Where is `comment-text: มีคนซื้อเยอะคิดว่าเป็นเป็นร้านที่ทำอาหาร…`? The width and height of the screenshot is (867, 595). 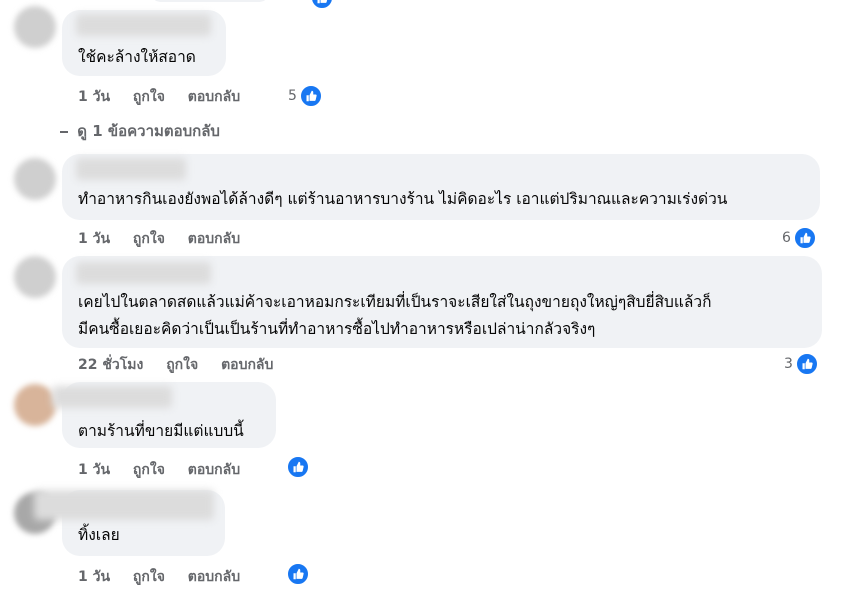
comment-text: มีคนซื้อเยอะคิดว่าเป็นเป็นร้านที่ทำอาหาร… is located at coordinates (337, 329).